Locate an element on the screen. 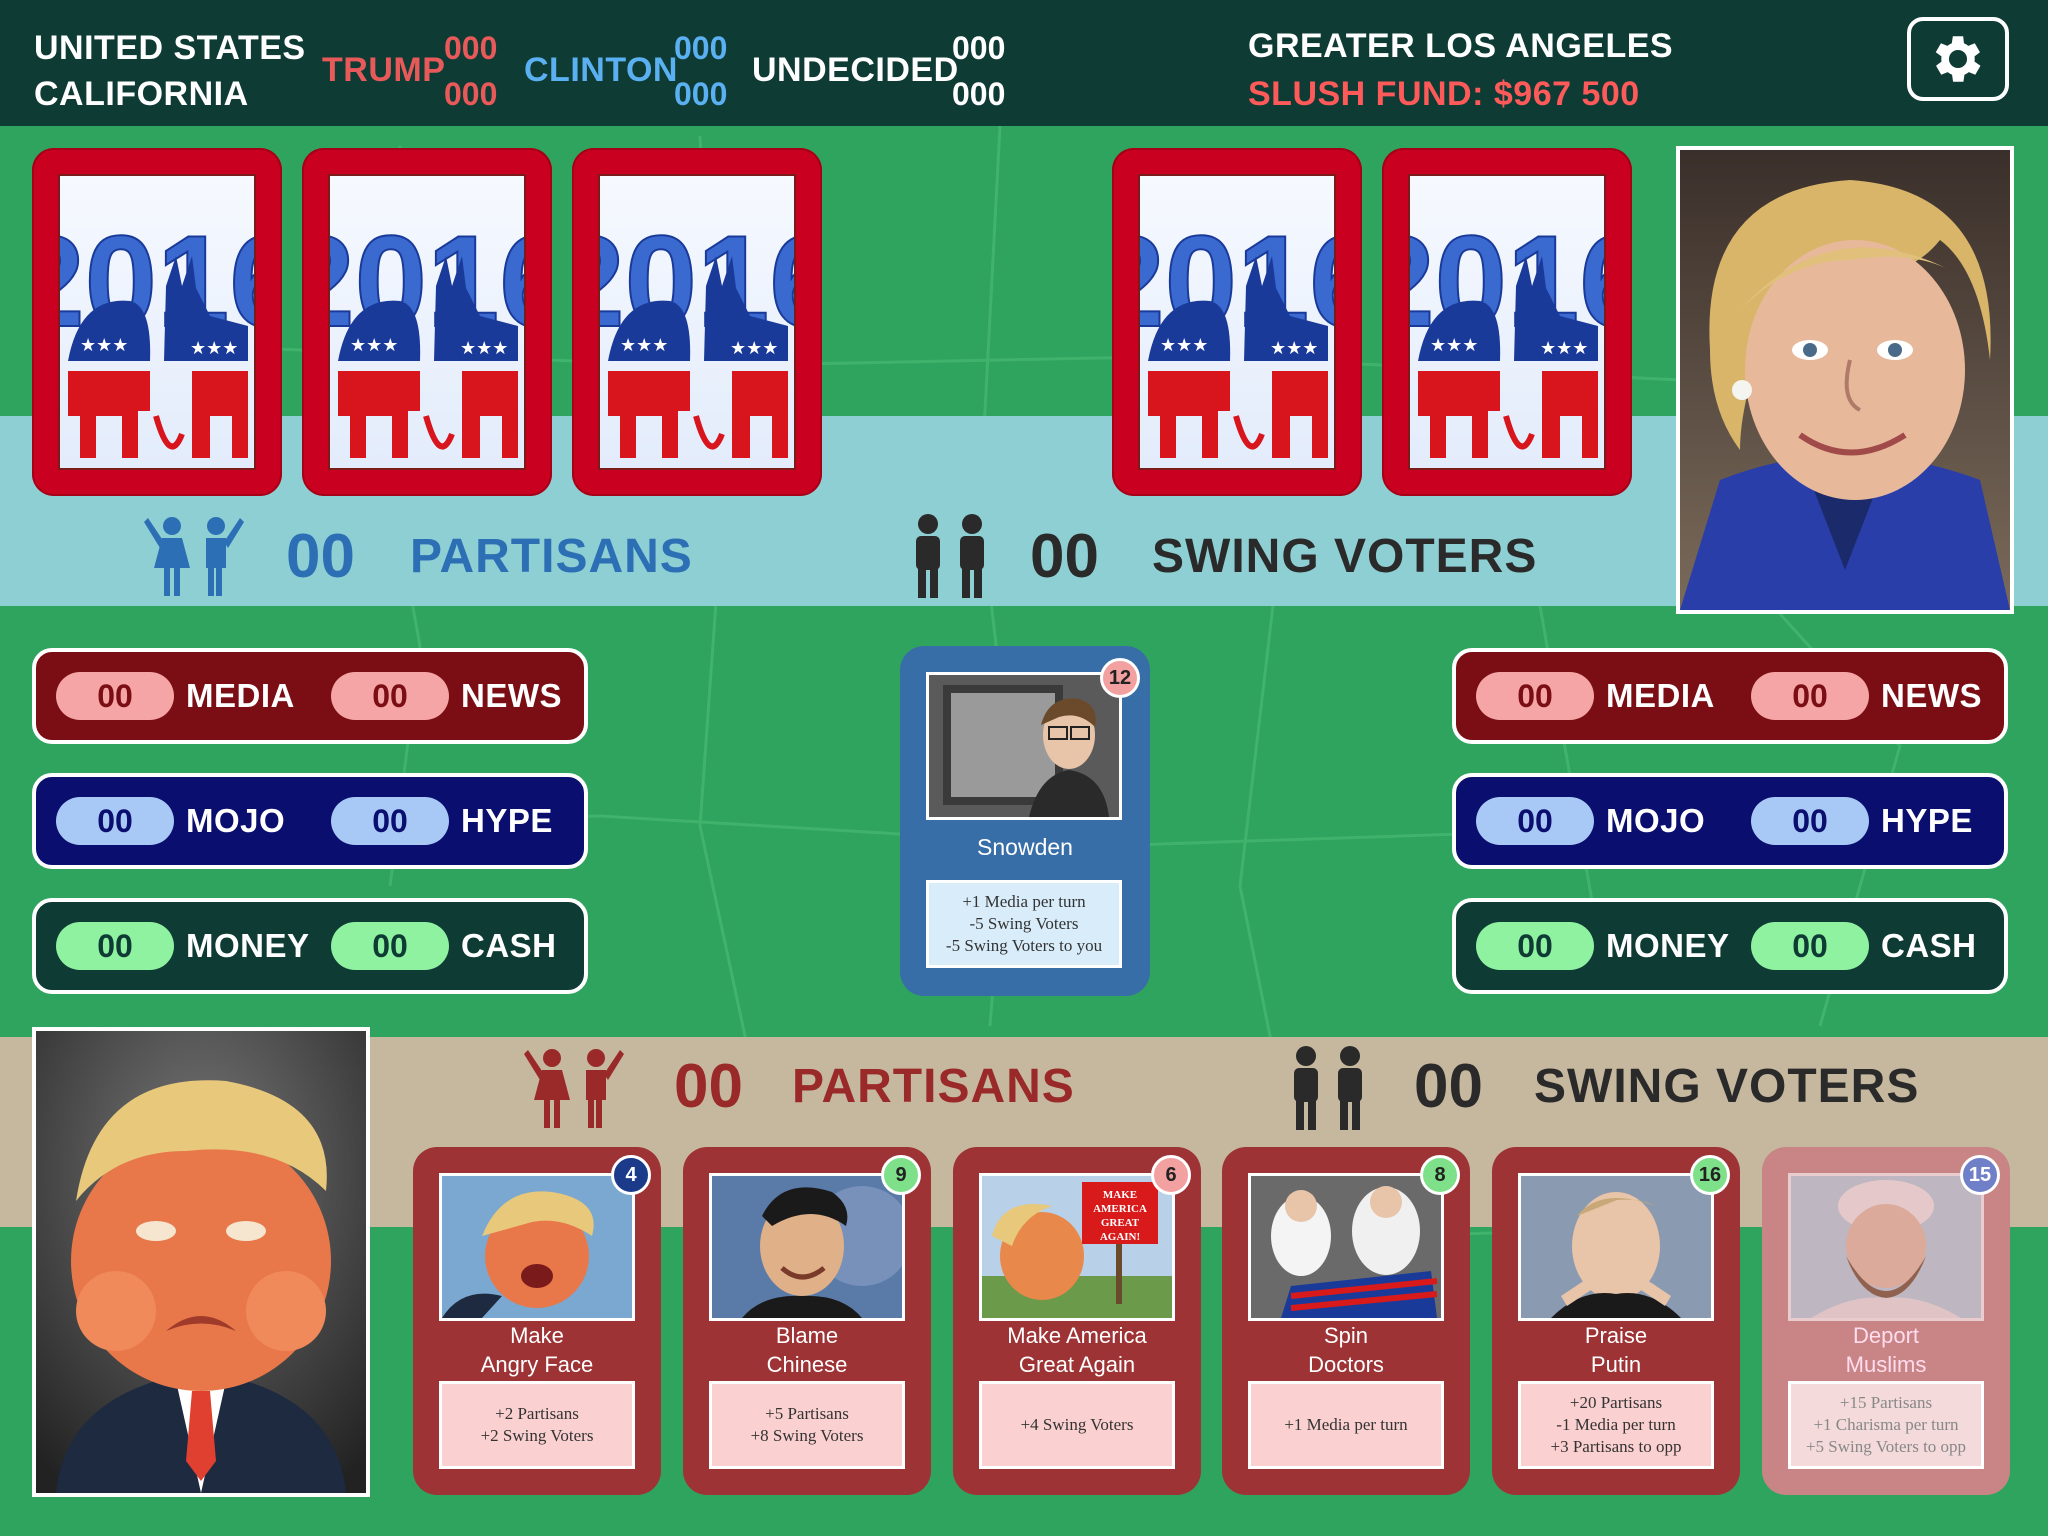 The image size is (2048, 1536). player-swing-count: 00 is located at coordinates (1448, 1086).